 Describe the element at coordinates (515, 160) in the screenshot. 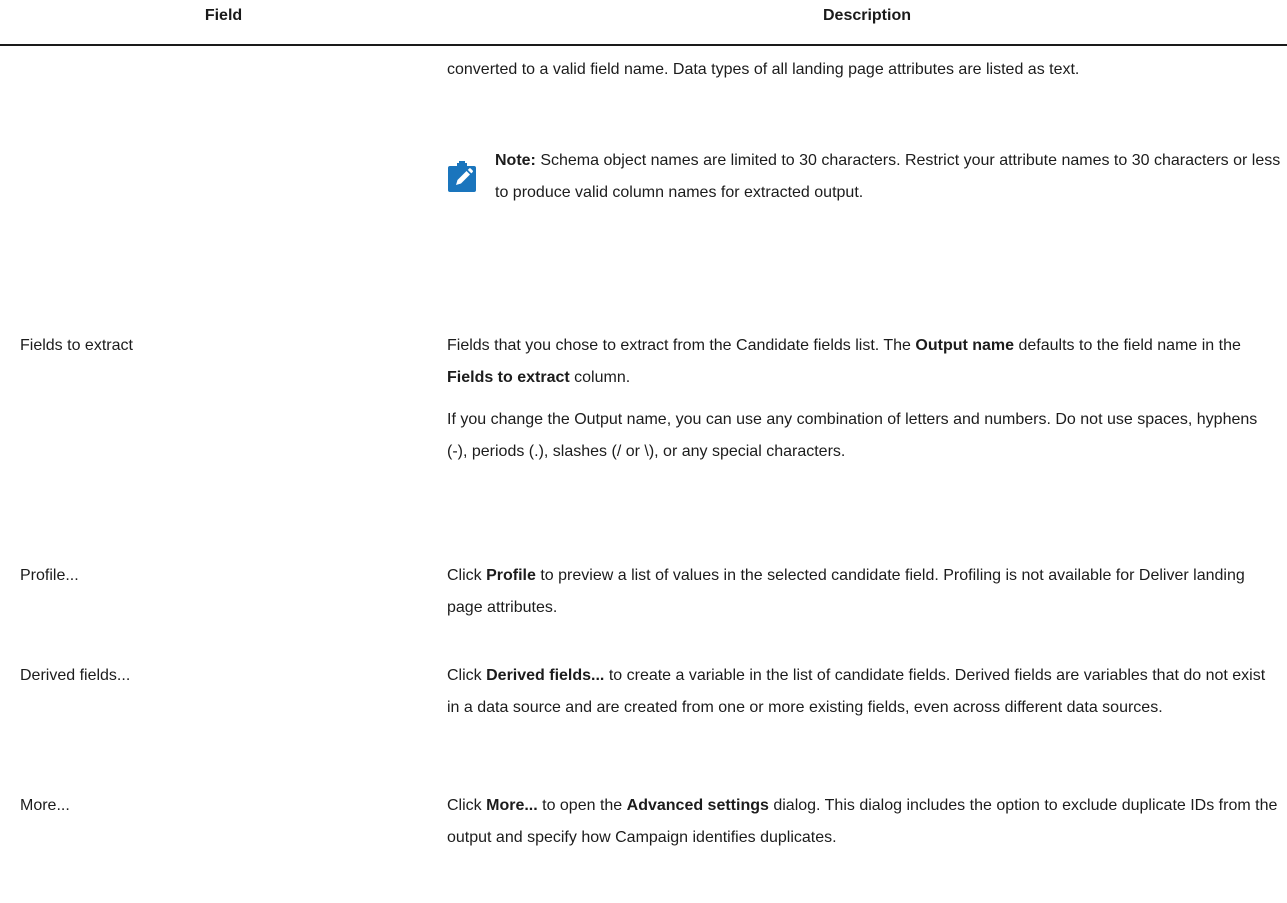

I see `note-label: Note:` at that location.